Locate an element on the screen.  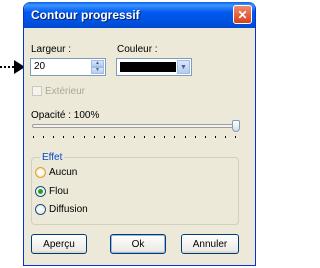
spinner-arrows: ▲ ▼ is located at coordinates (97, 67).